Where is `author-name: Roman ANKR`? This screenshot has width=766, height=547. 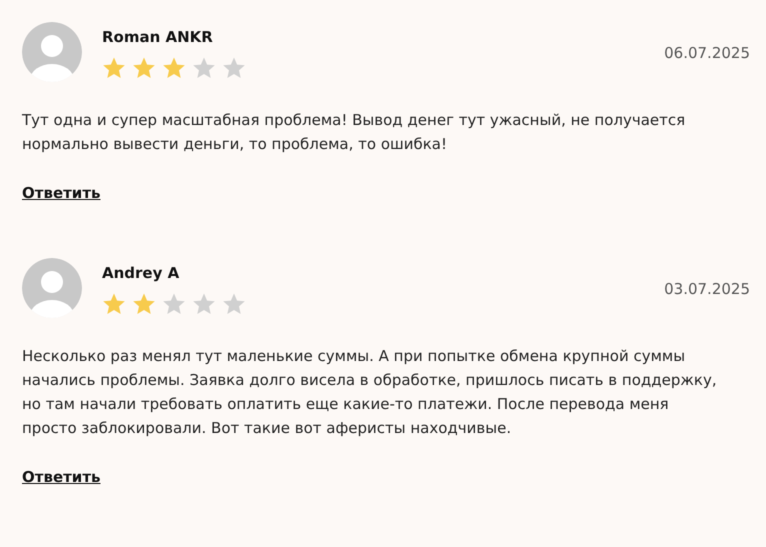
author-name: Roman ANKR is located at coordinates (158, 37).